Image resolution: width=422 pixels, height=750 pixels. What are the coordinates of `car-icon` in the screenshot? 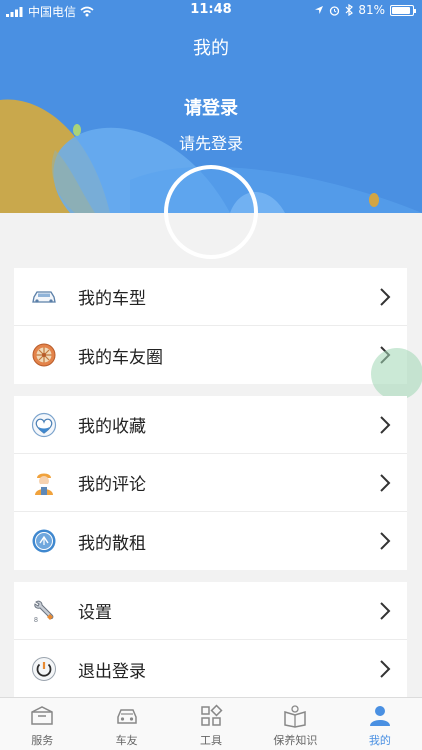 It's located at (44, 297).